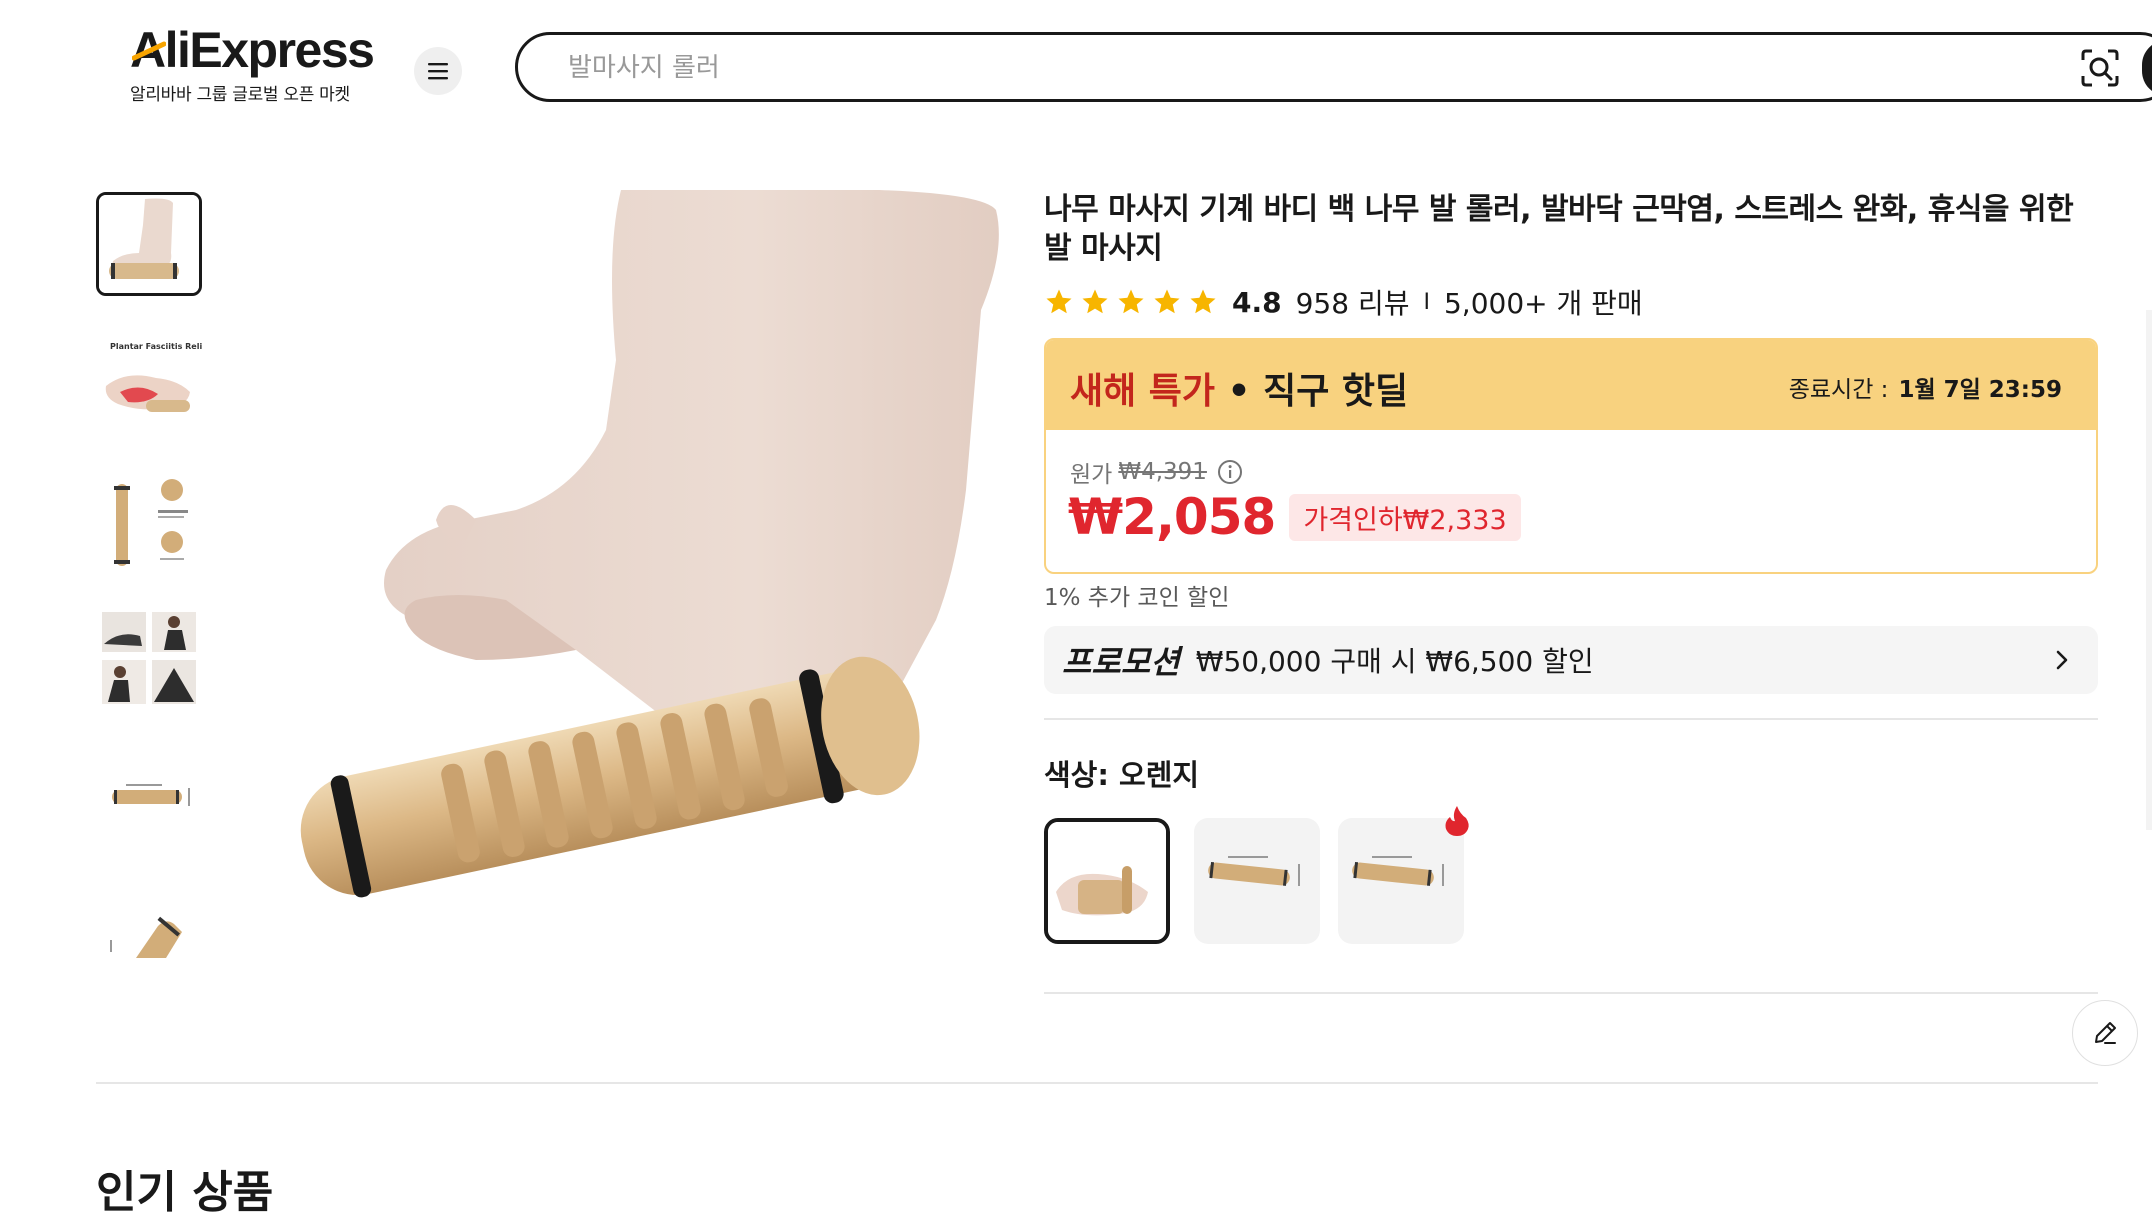 This screenshot has width=2152, height=1218. Describe the element at coordinates (156, 346) in the screenshot. I see `thumb-caption: Plantar Fasciitis Relief` at that location.